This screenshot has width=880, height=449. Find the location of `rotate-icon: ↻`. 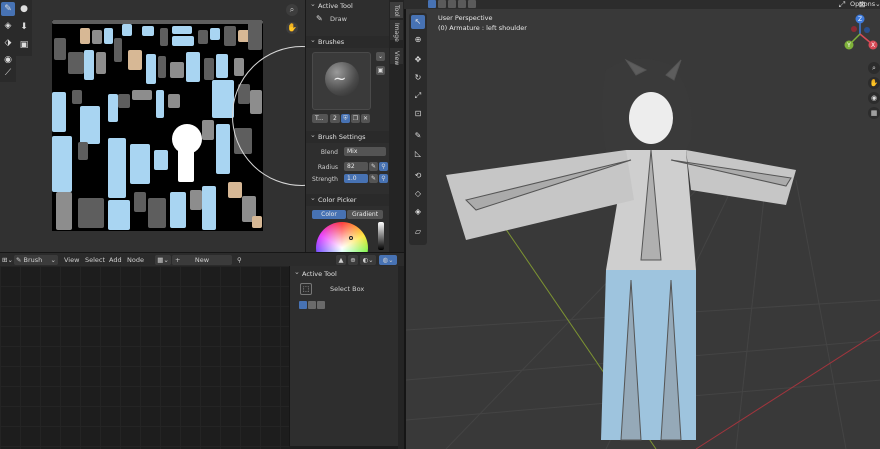

rotate-icon: ↻ is located at coordinates (418, 78).